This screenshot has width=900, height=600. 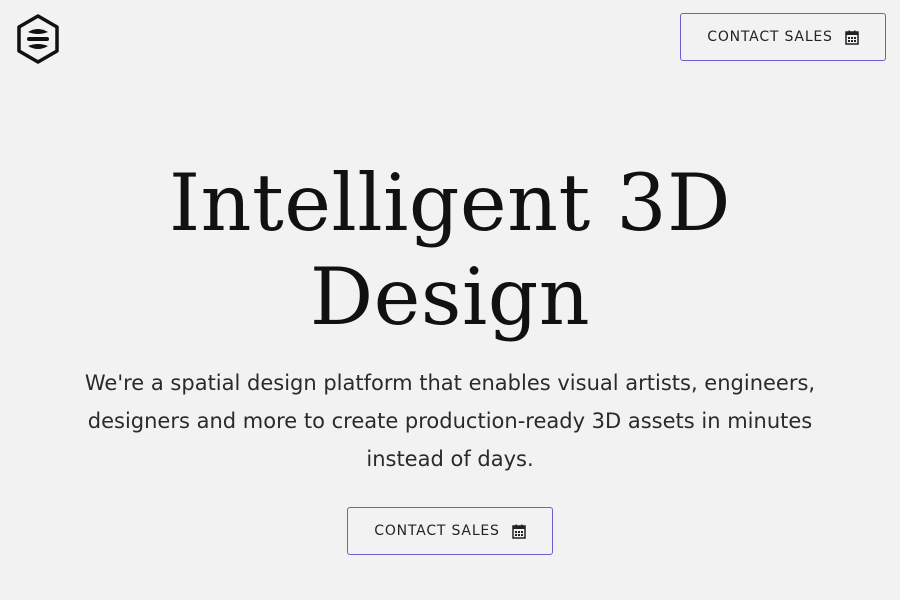 I want to click on hero-contact-sales-button: CONTACT SALES, so click(x=450, y=531).